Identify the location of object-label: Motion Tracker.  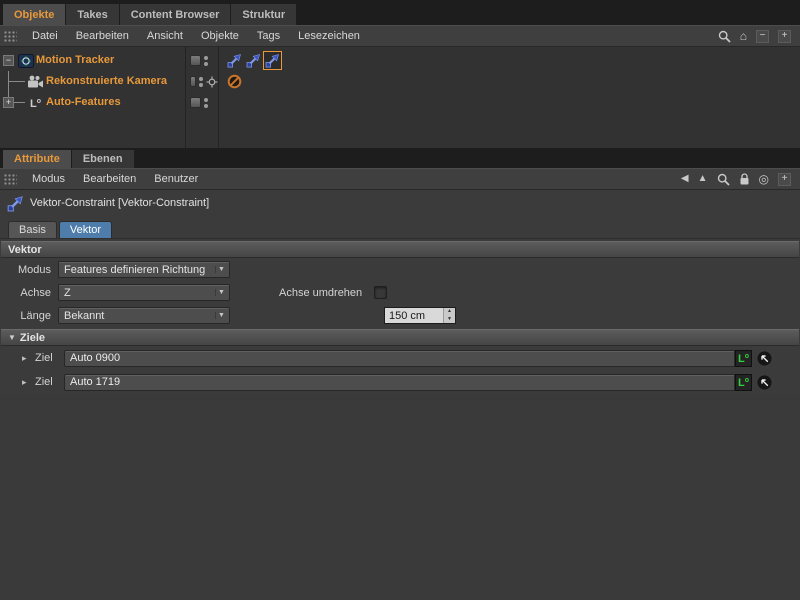
(75, 60).